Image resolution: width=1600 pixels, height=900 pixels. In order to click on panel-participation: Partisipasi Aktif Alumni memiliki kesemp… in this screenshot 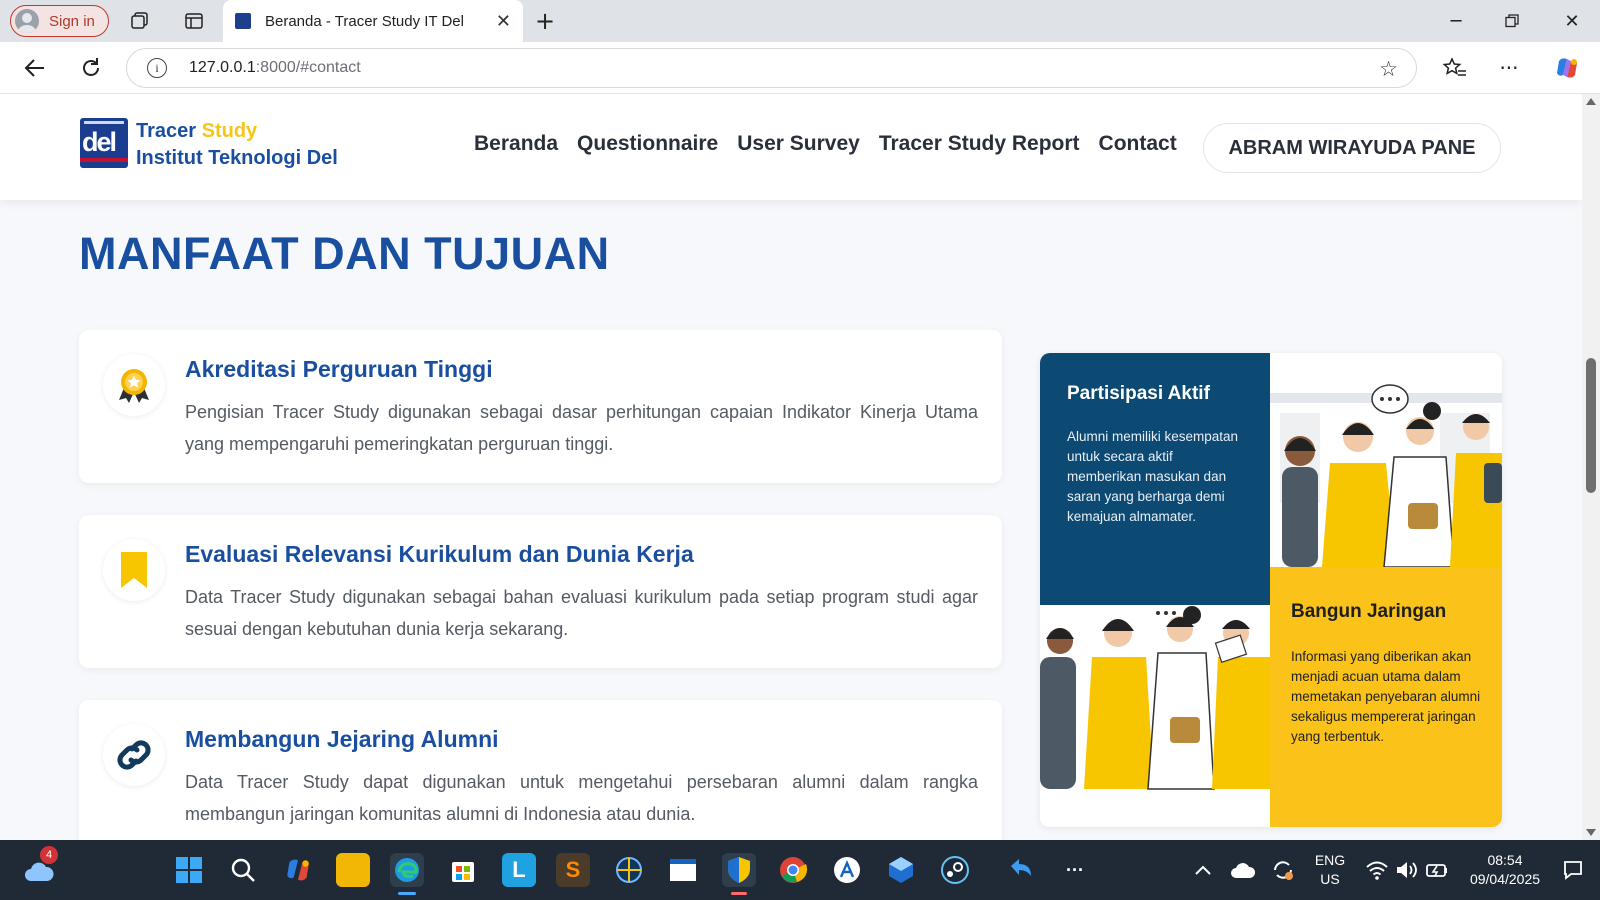, I will do `click(1155, 479)`.